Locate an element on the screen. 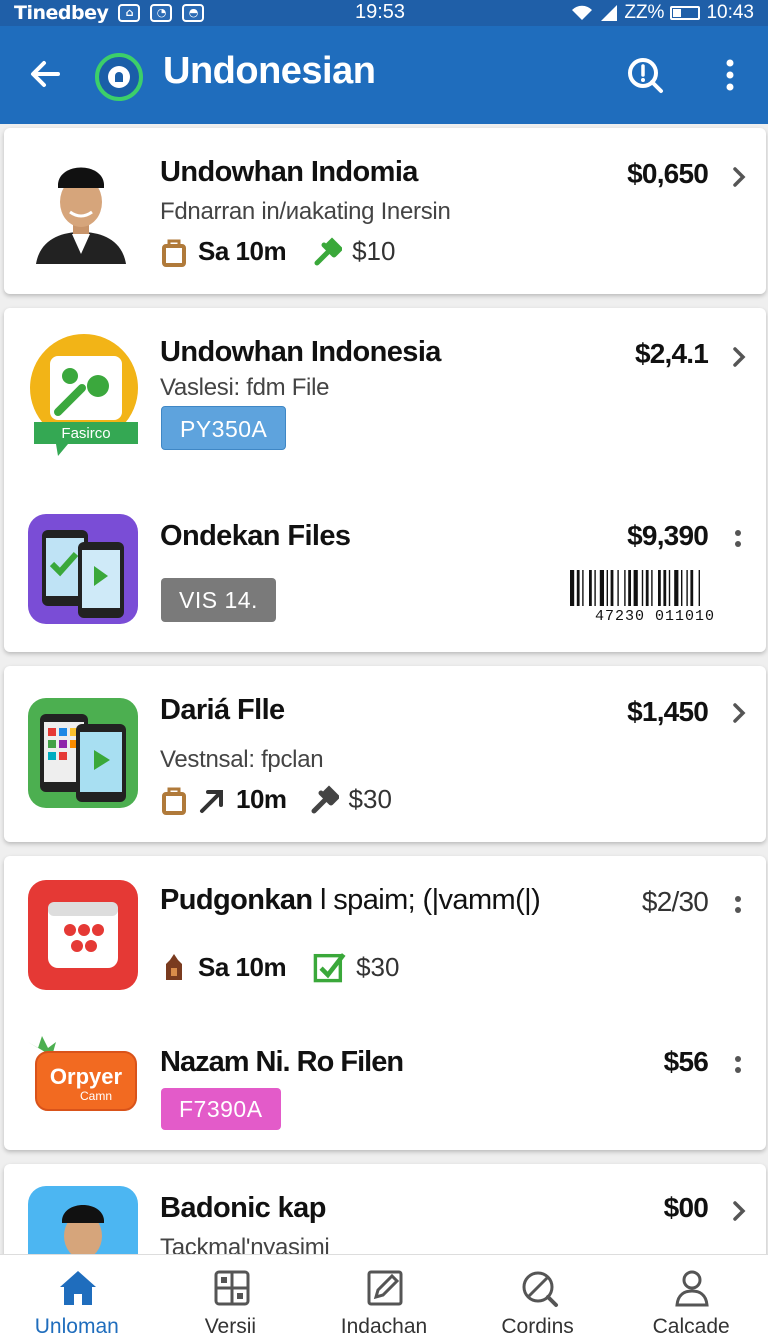 Image resolution: width=768 pixels, height=1344 pixels. item-price: $2/30 is located at coordinates (675, 901).